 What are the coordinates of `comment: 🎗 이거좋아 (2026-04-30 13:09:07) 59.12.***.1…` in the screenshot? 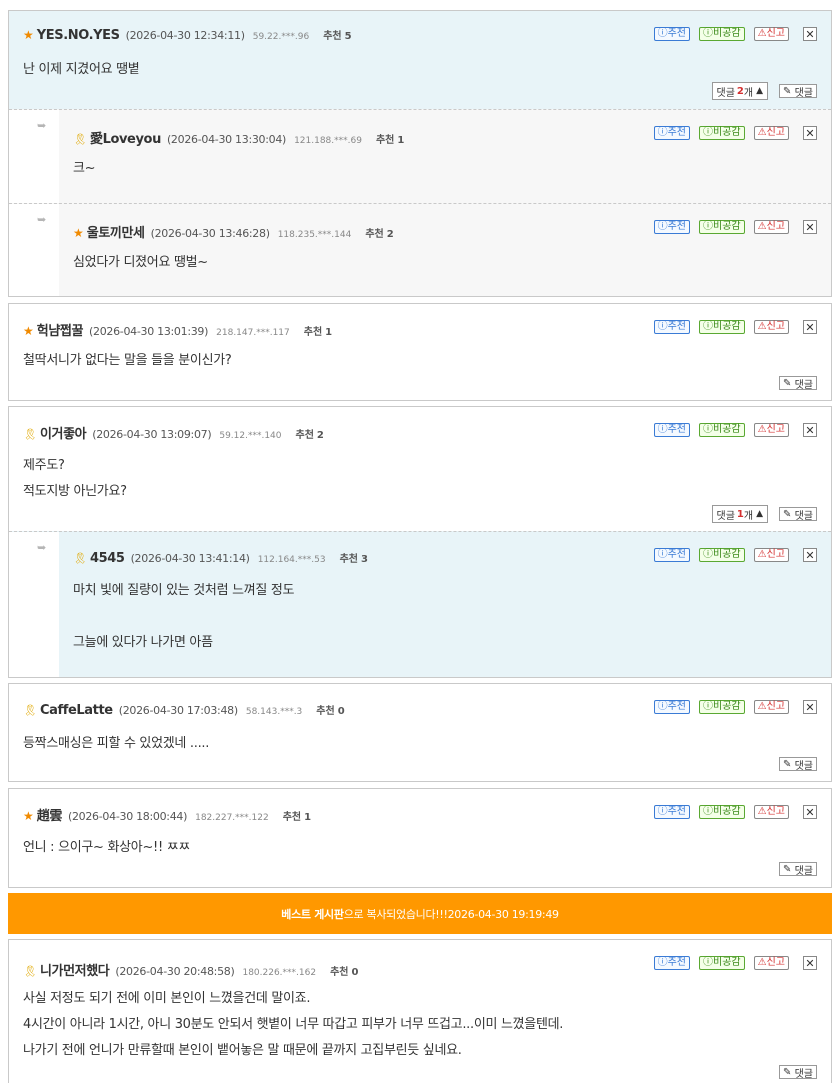 It's located at (420, 469).